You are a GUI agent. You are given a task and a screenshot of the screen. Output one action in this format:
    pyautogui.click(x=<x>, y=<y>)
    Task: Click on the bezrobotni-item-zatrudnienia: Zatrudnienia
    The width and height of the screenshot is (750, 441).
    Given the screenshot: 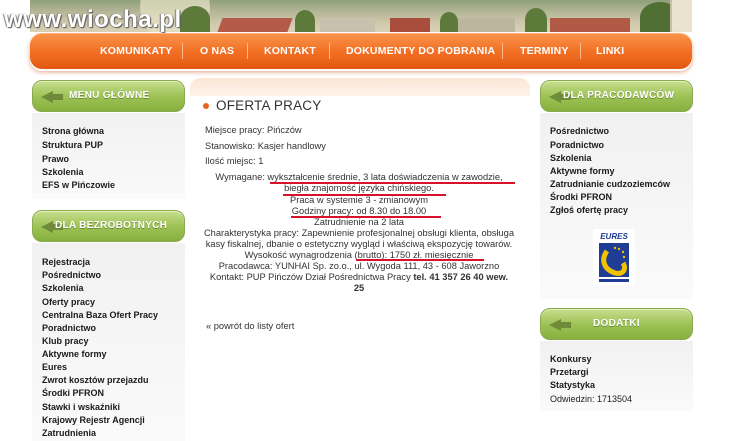 What is the action you would take?
    pyautogui.click(x=69, y=433)
    